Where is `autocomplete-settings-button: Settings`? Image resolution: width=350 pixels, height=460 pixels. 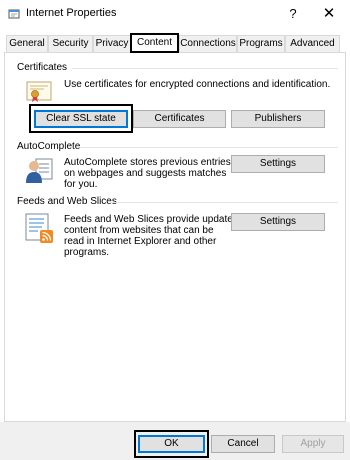 autocomplete-settings-button: Settings is located at coordinates (278, 164).